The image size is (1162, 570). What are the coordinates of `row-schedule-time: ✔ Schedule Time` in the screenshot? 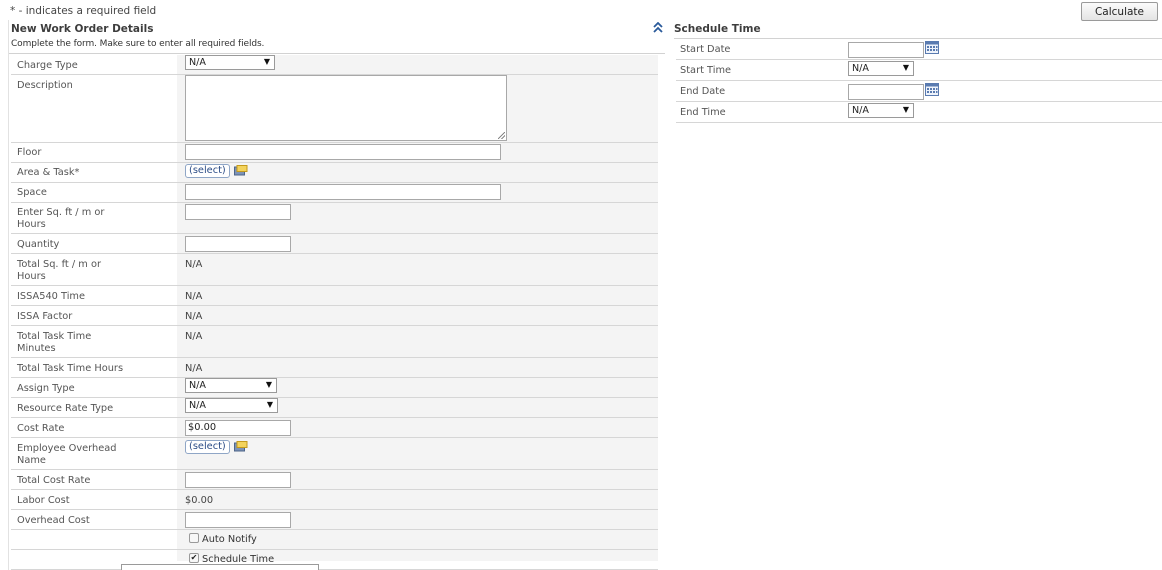 It's located at (334, 560).